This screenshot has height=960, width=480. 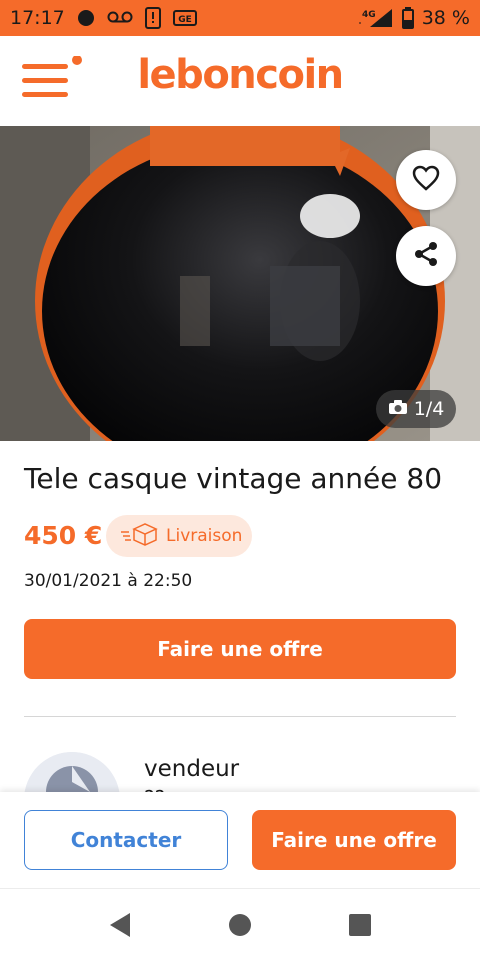 What do you see at coordinates (139, 536) in the screenshot?
I see `delivery-box-icon` at bounding box center [139, 536].